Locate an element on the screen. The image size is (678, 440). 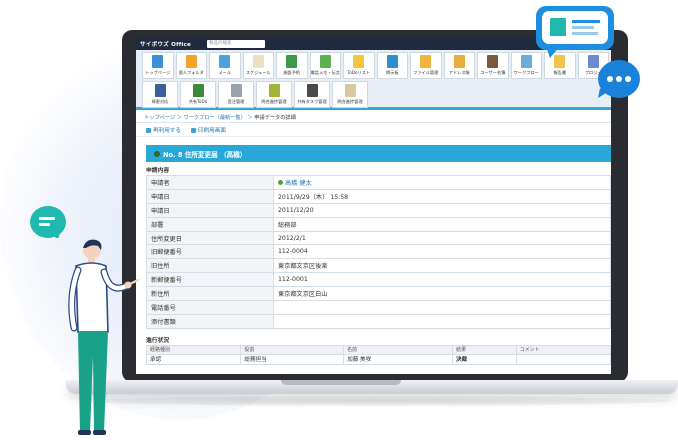
menu-item-row2-1: 共有ToDo is located at coordinates (198, 94).